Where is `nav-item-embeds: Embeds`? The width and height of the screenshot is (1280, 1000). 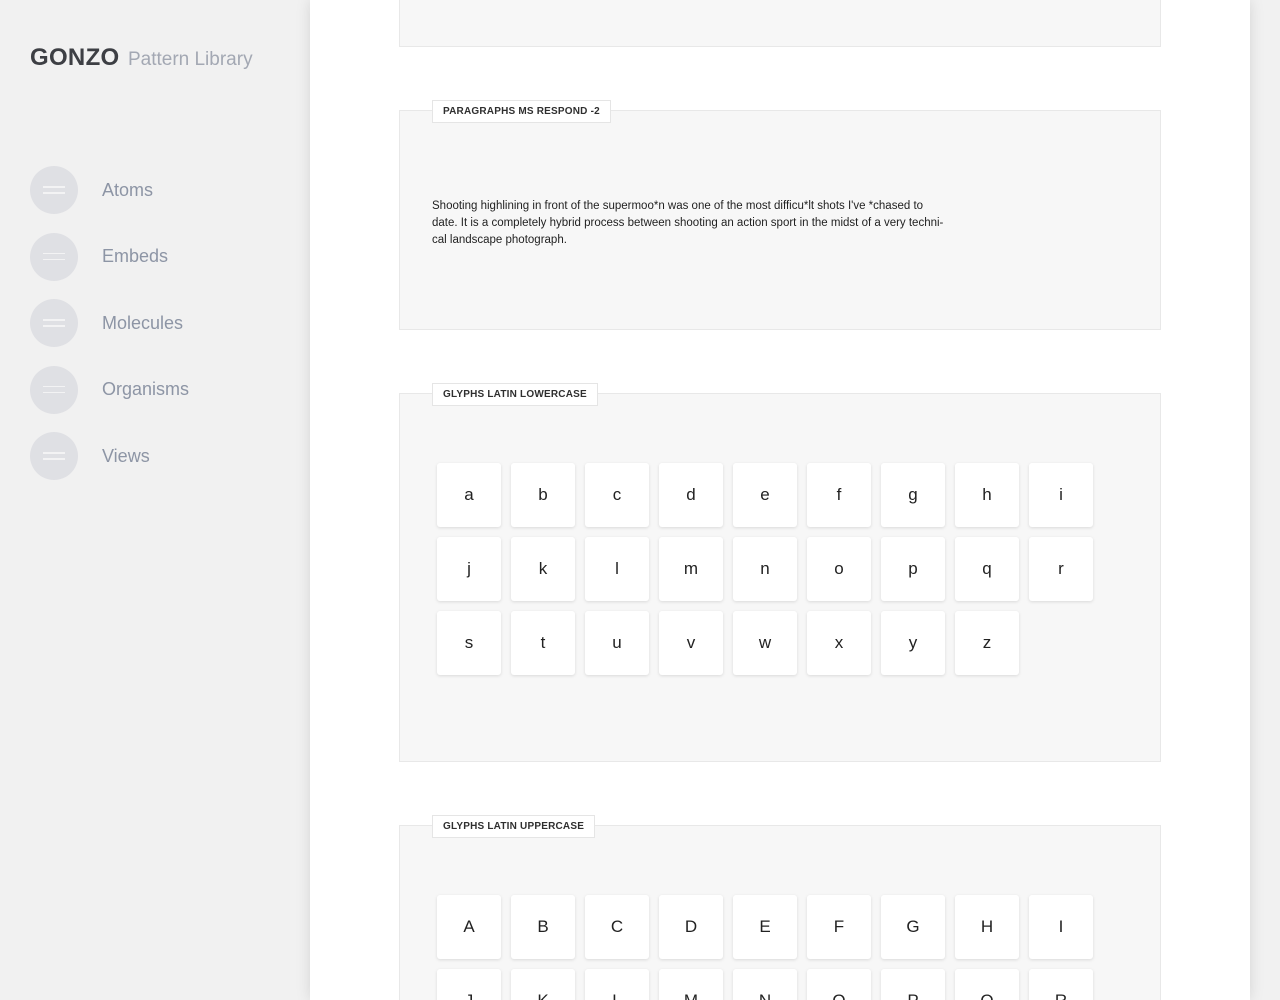 nav-item-embeds: Embeds is located at coordinates (109, 256).